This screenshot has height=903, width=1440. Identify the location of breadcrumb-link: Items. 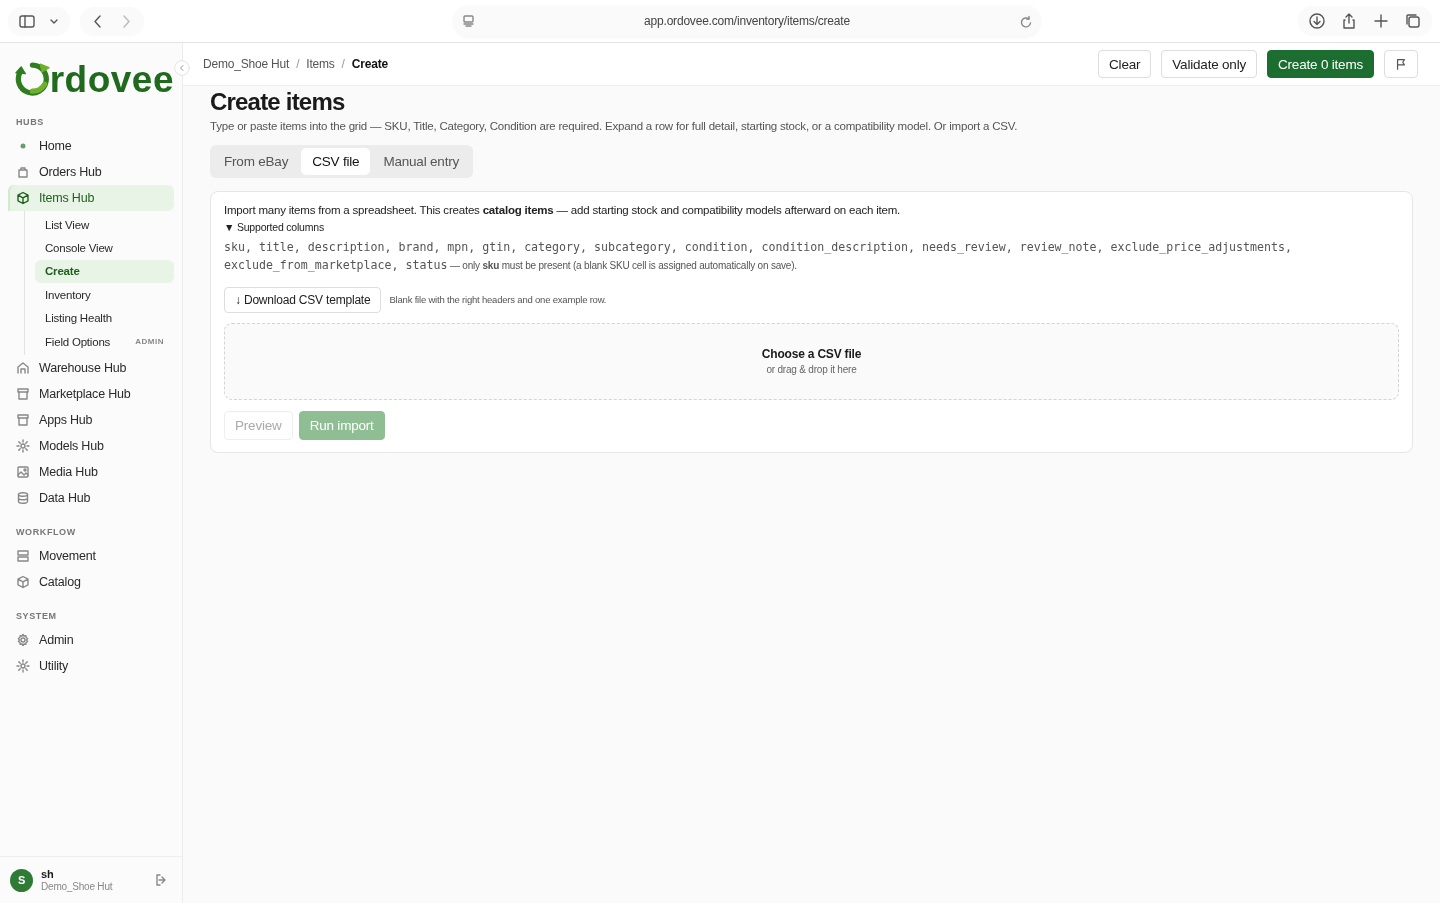
(320, 64).